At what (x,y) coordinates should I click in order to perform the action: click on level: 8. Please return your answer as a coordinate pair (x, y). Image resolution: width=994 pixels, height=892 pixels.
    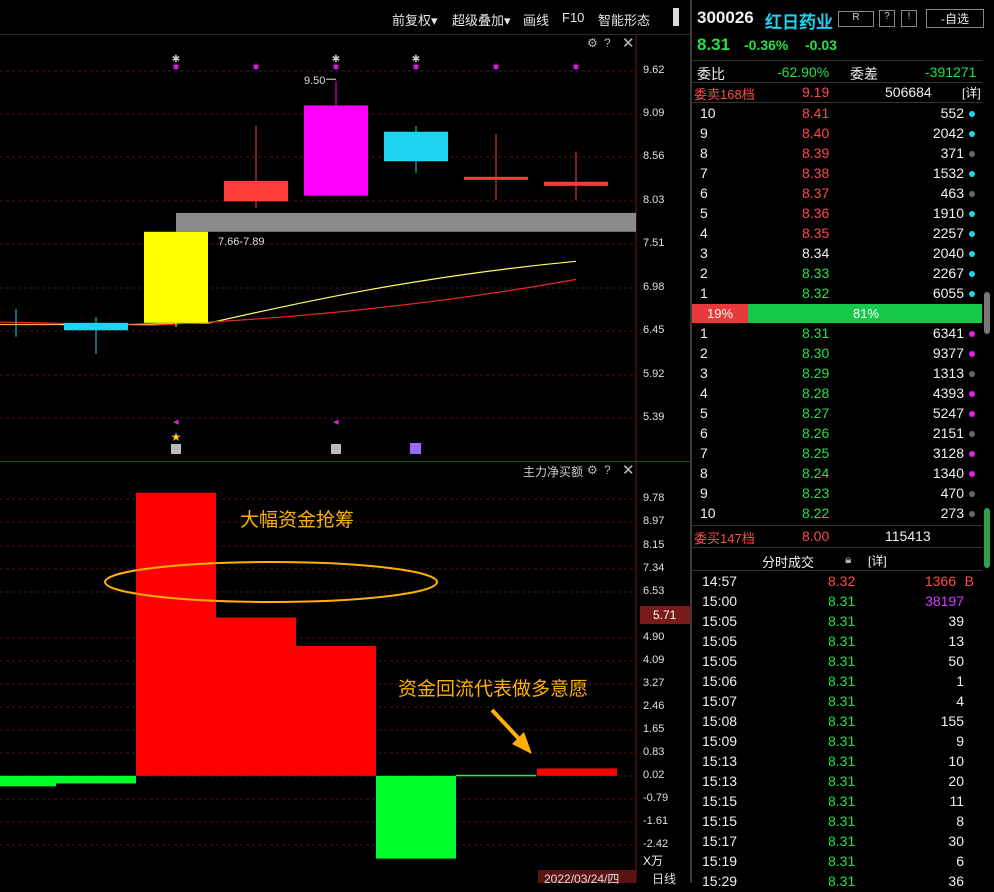
    Looking at the image, I should click on (704, 153).